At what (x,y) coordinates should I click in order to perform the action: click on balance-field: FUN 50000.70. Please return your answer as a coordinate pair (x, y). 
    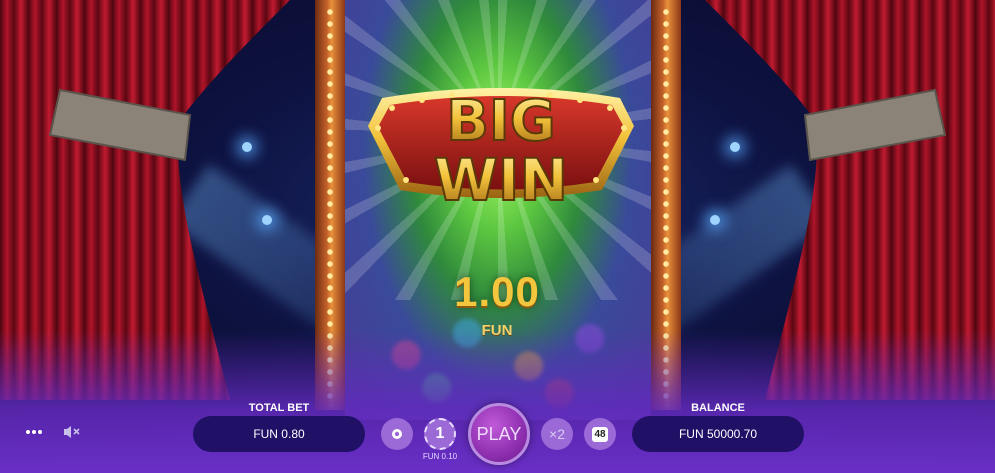
    Looking at the image, I should click on (718, 434).